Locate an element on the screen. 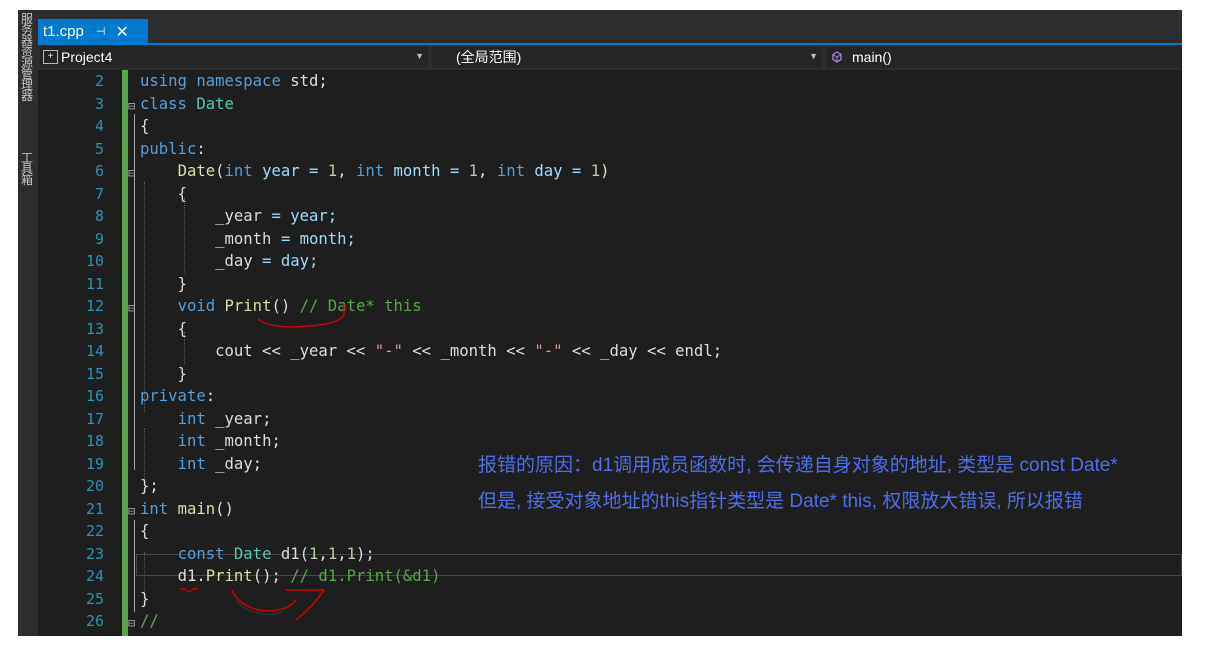  code-line-26: // is located at coordinates (149, 621).